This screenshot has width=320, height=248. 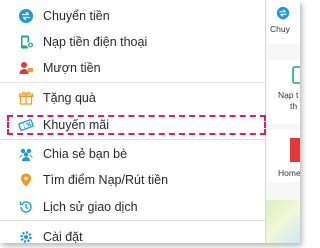 What do you see at coordinates (26, 180) in the screenshot?
I see `location-pin-icon` at bounding box center [26, 180].